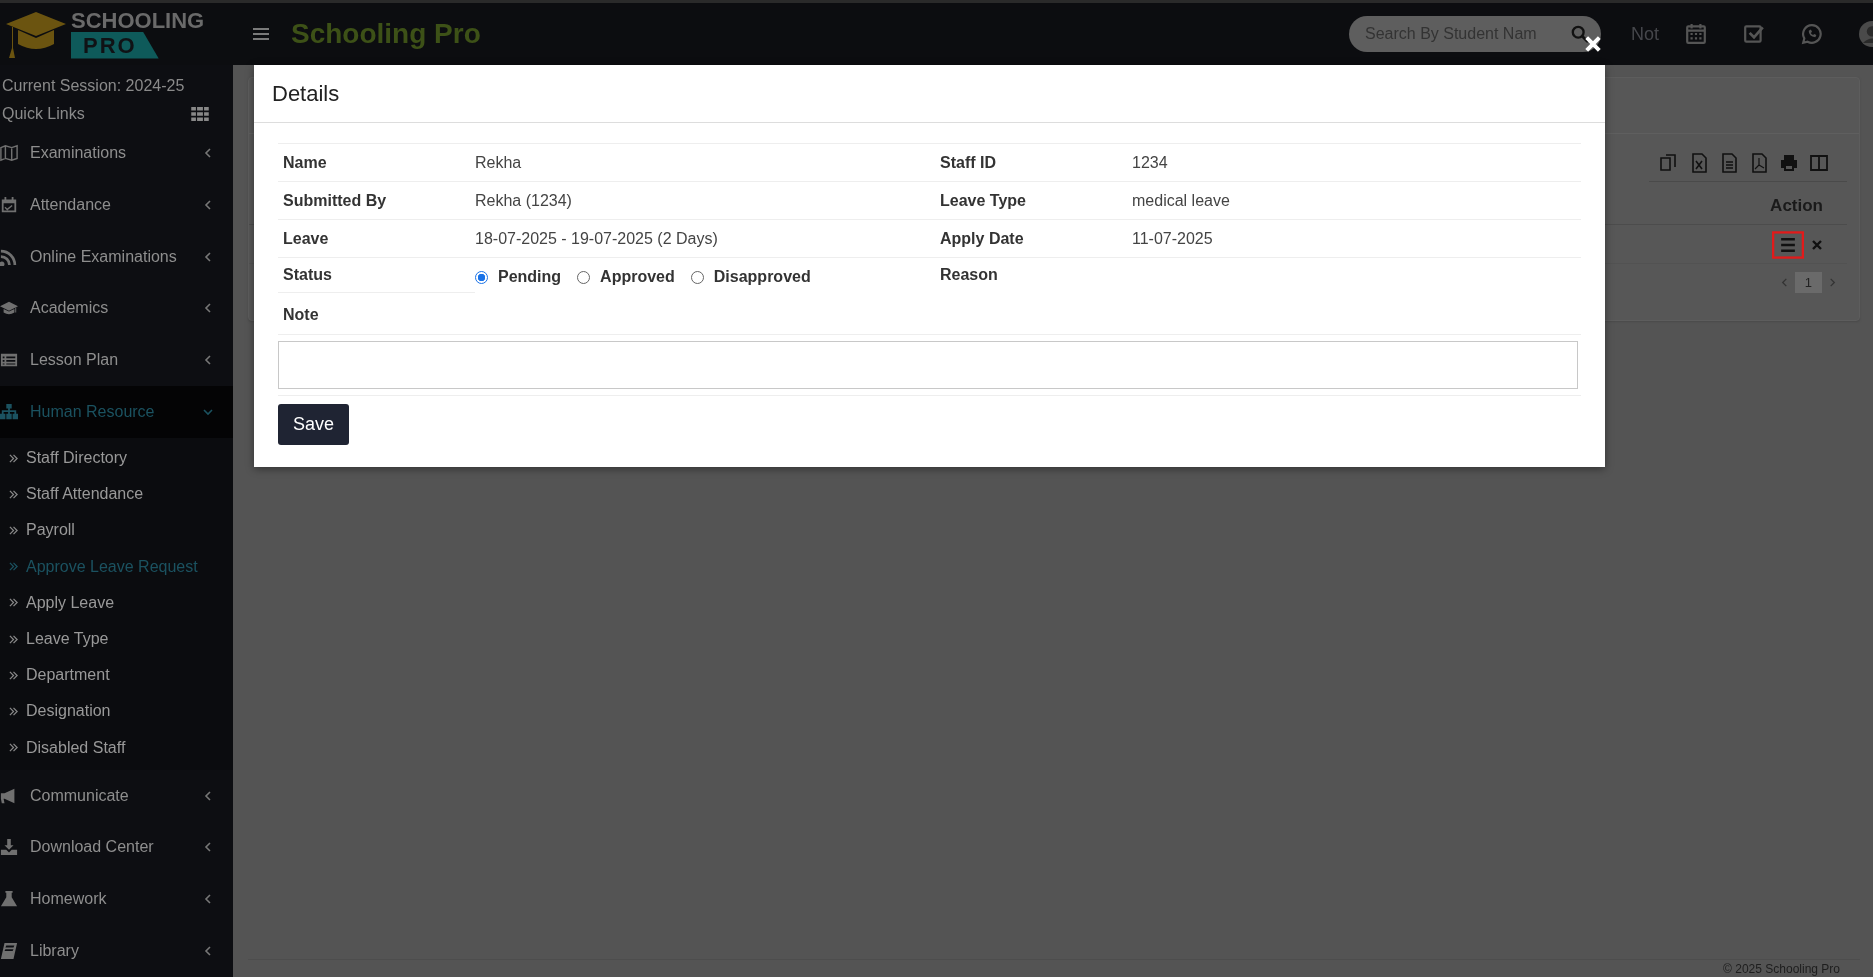  I want to click on nav-item: Examinations, so click(116, 152).